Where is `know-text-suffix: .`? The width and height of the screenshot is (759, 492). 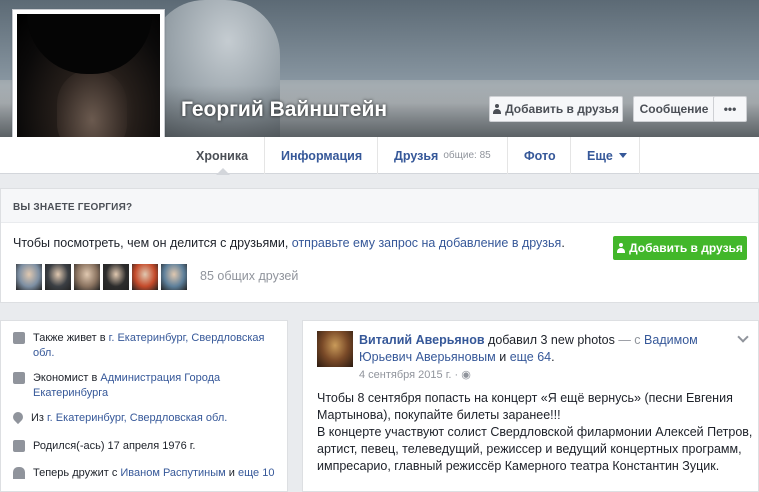
know-text-suffix: . is located at coordinates (563, 243).